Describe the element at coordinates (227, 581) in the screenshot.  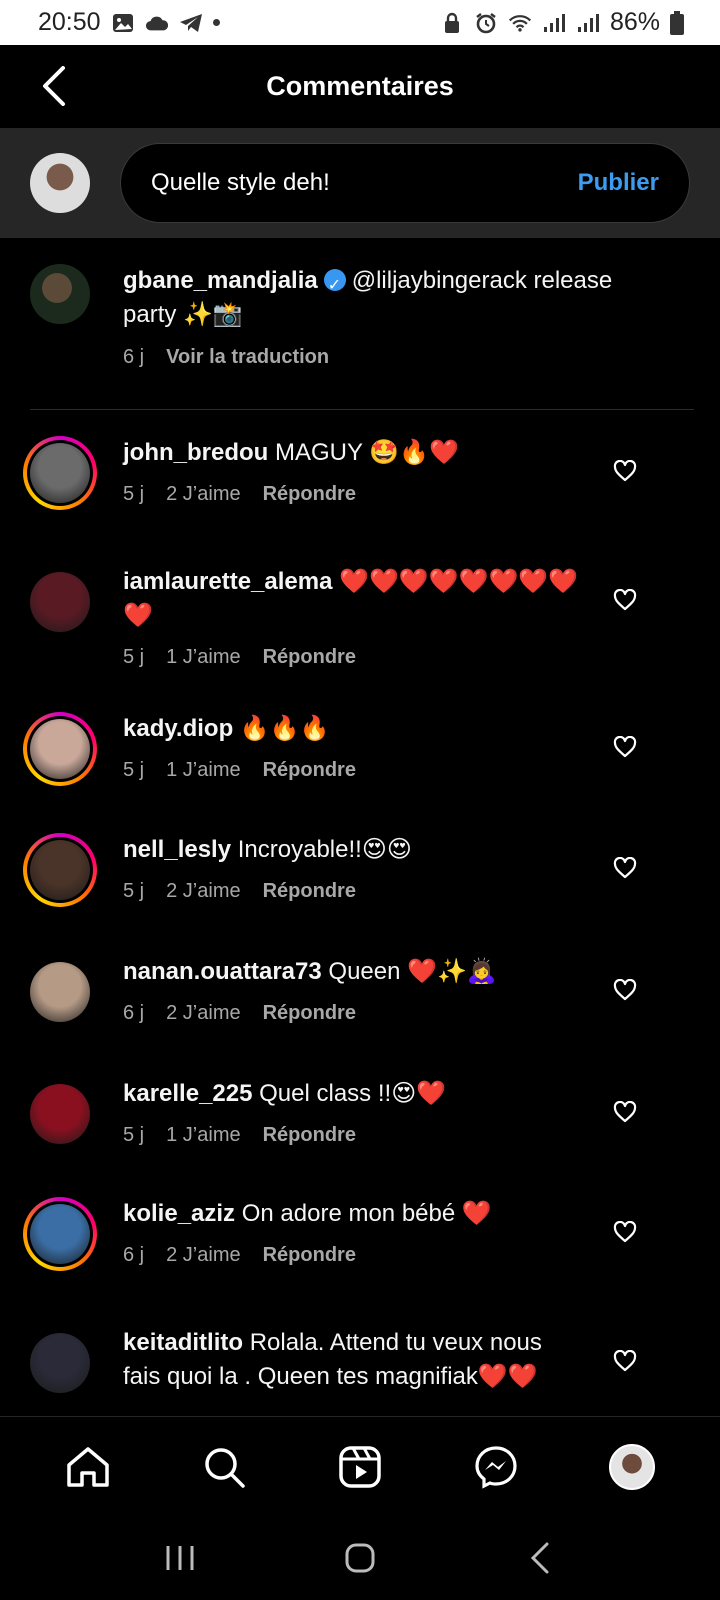
I see `comment-username: iamlaurette_alema` at that location.